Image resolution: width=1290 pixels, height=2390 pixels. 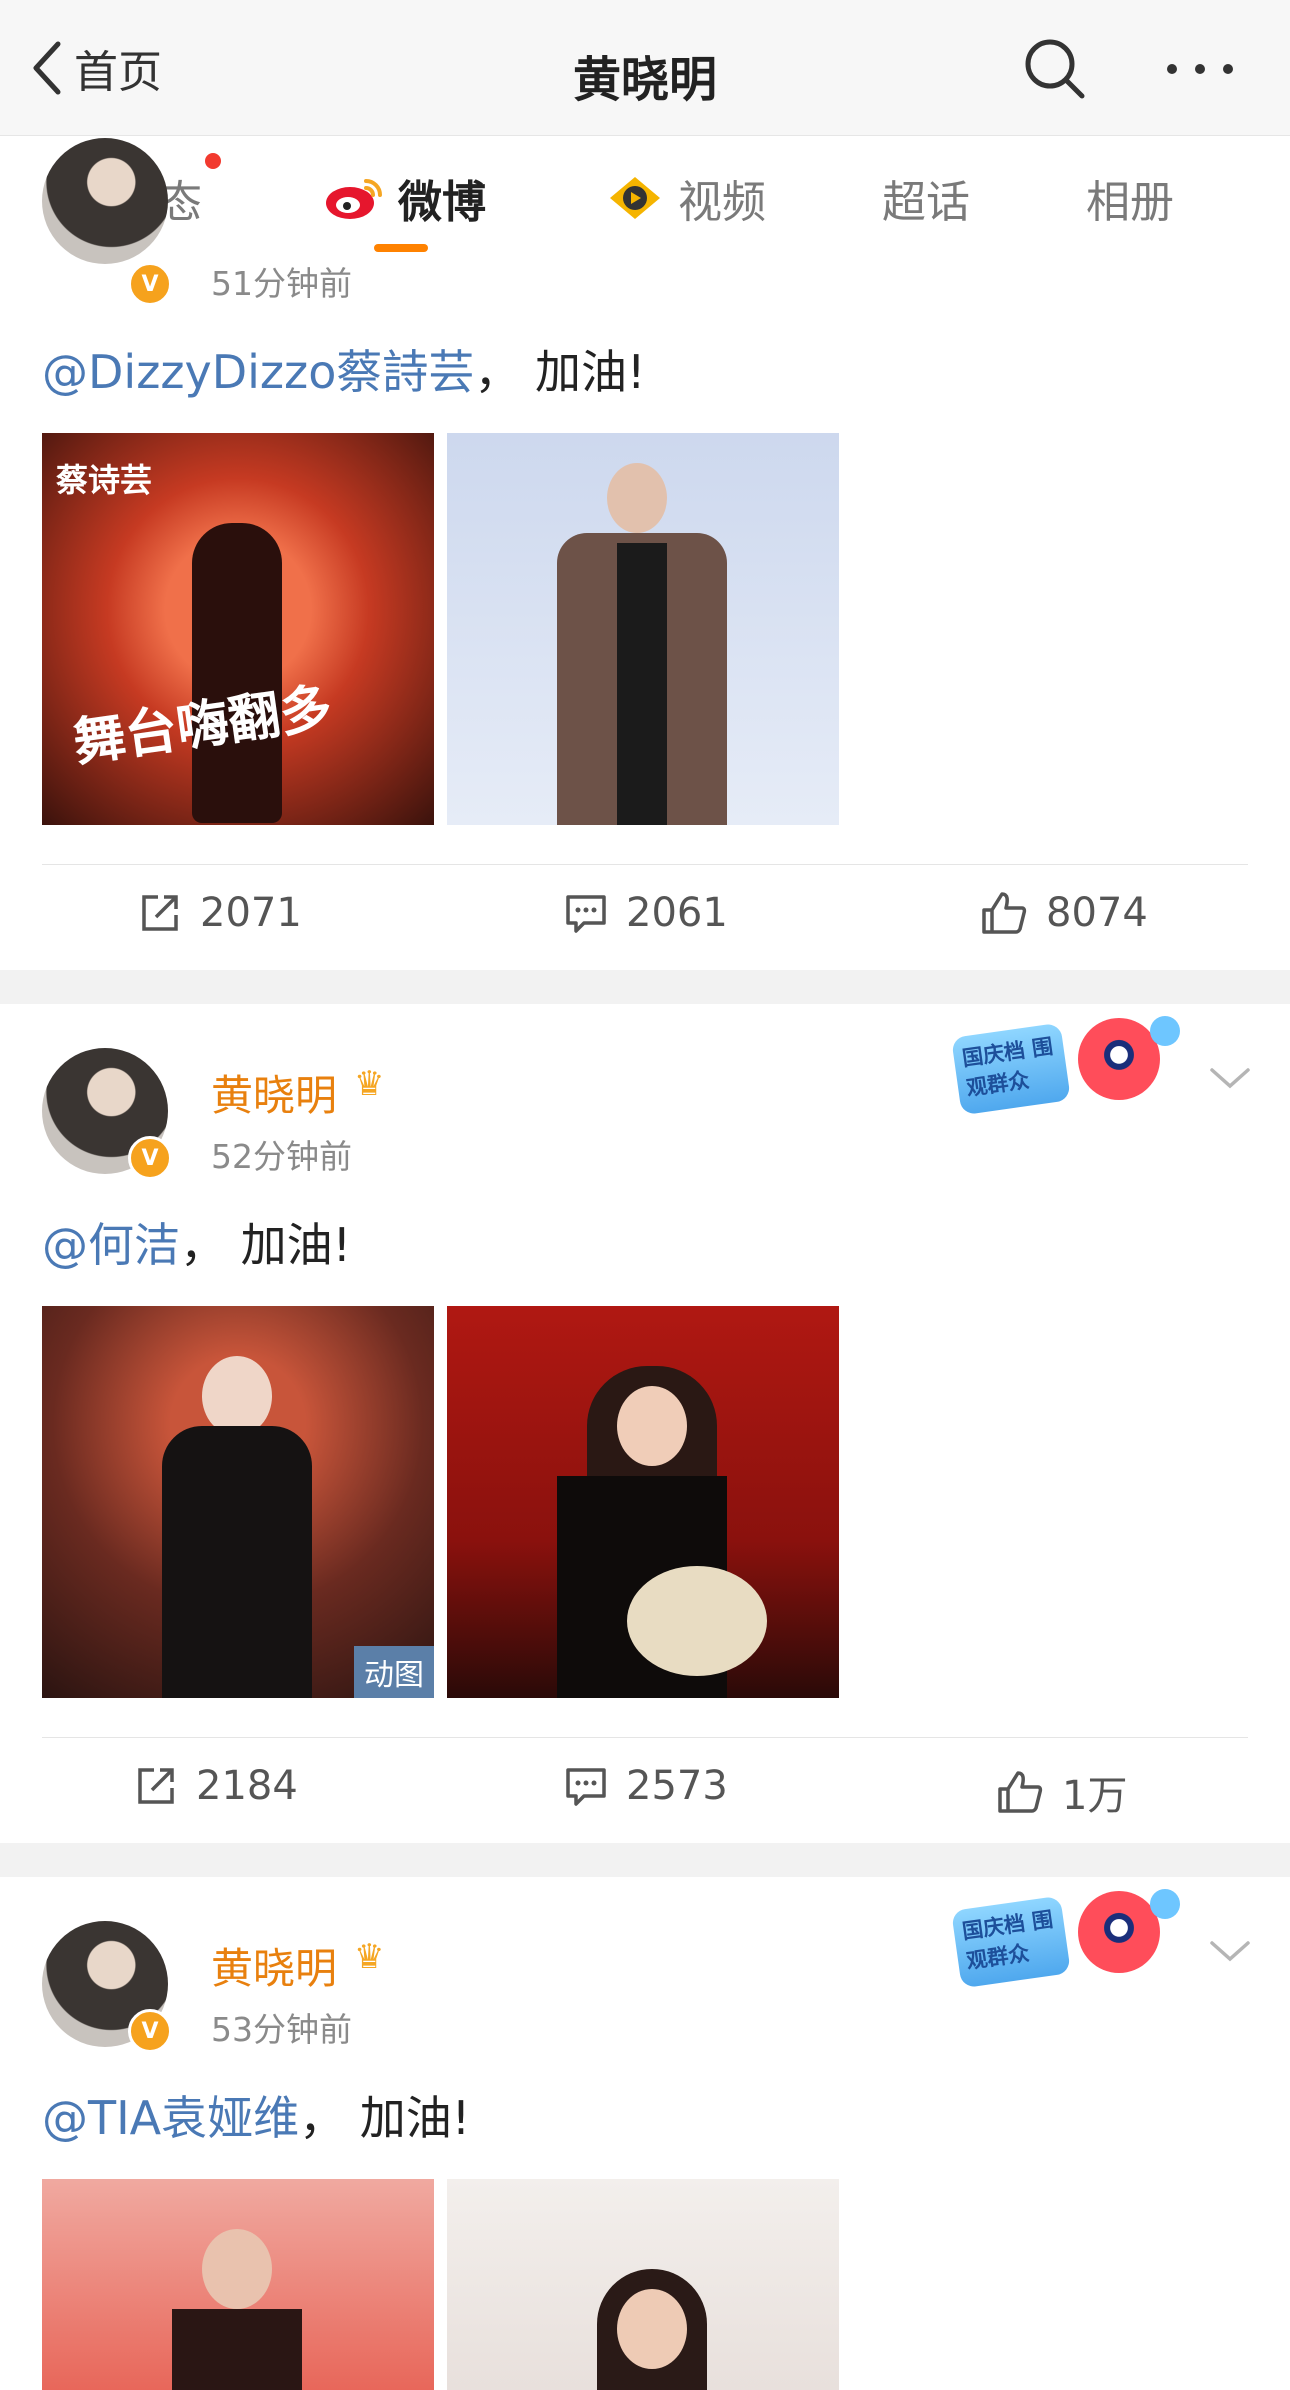 I want to click on repost-button: 2071, so click(x=220, y=913).